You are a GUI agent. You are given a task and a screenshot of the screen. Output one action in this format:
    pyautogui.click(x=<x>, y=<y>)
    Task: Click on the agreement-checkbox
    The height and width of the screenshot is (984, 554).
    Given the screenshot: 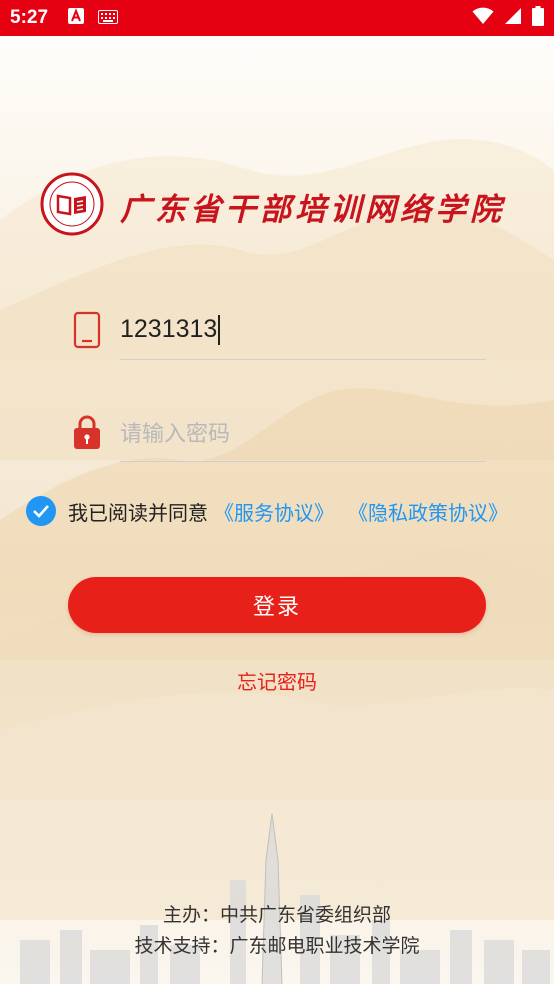 What is the action you would take?
    pyautogui.click(x=41, y=511)
    